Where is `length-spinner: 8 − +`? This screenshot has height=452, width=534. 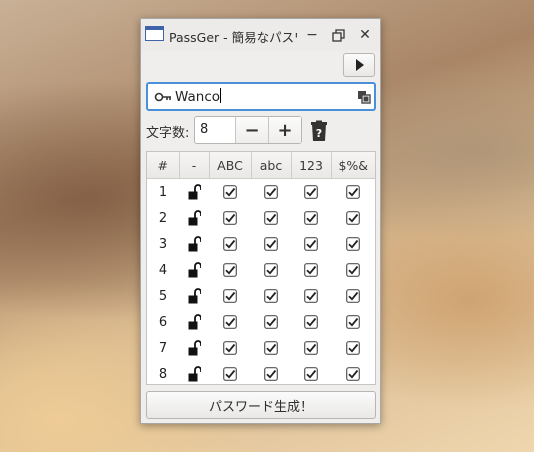
length-spinner: 8 − + is located at coordinates (248, 130).